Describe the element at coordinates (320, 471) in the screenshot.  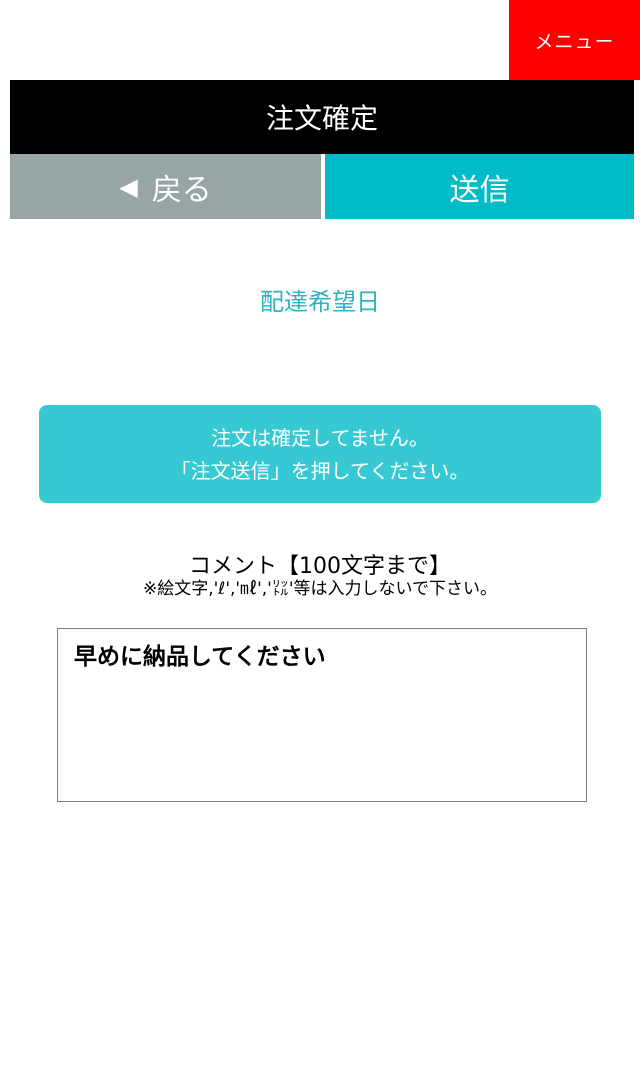
I see `notice-line-2: 「注文送信」を押してください。` at that location.